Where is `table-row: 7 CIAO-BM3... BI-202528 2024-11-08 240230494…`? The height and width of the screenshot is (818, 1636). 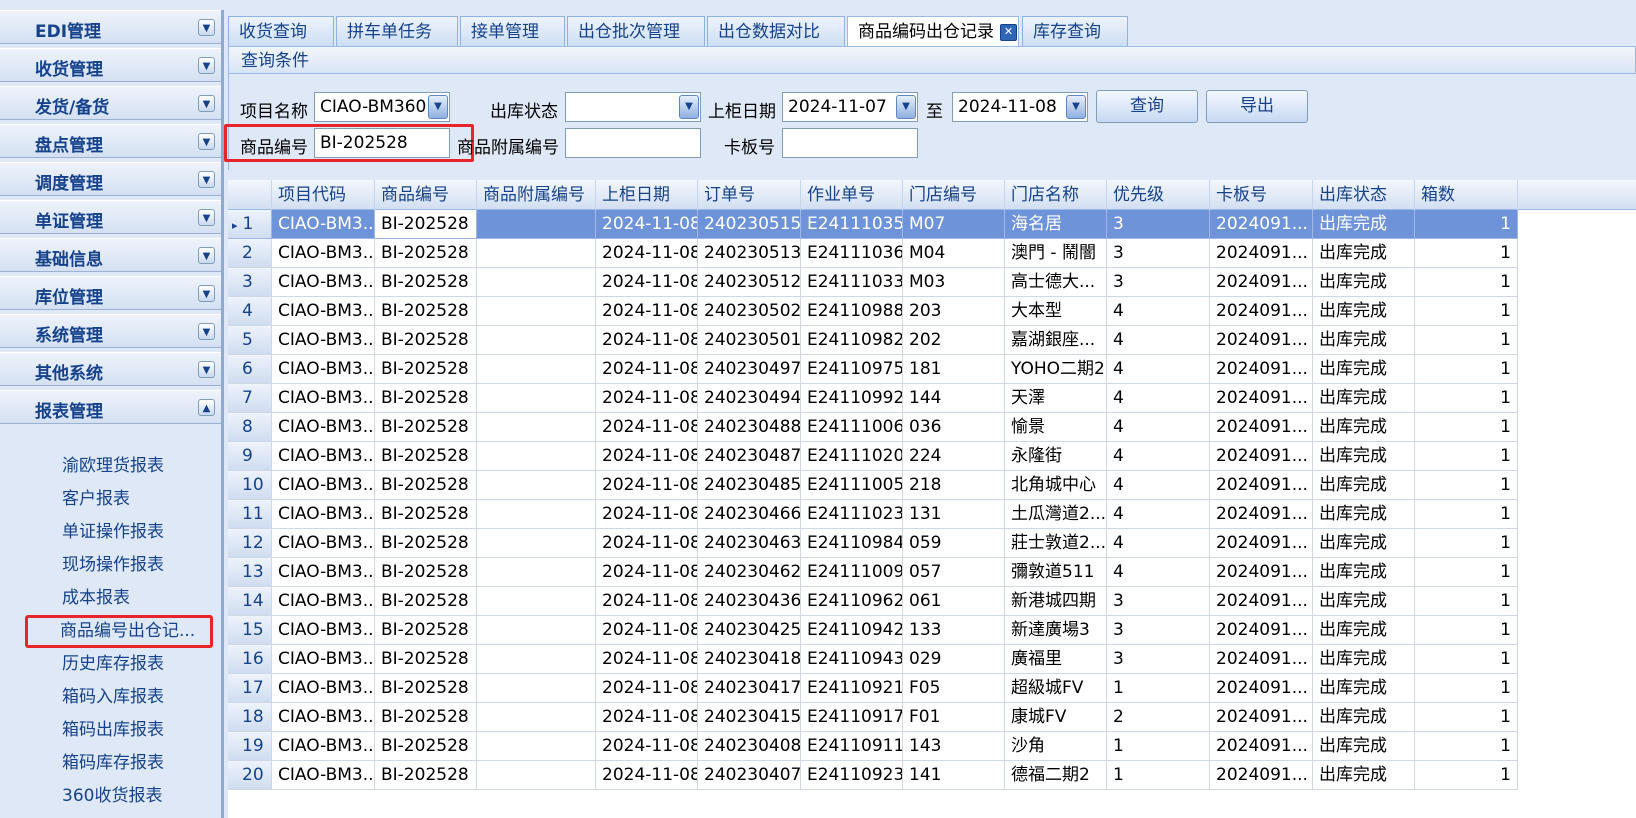 table-row: 7 CIAO-BM3... BI-202528 2024-11-08 240230494… is located at coordinates (873, 398).